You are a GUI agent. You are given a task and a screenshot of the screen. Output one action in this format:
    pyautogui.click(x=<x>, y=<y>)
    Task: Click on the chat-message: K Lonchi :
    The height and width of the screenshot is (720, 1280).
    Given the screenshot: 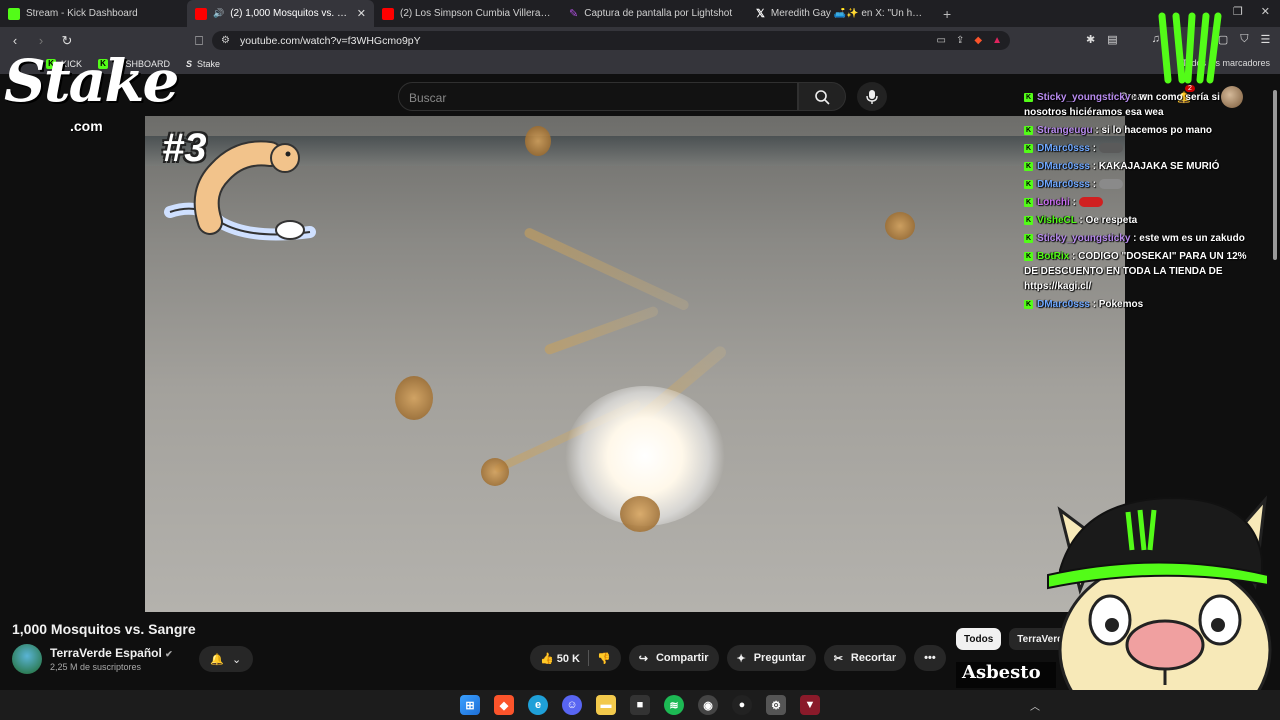 What is the action you would take?
    pyautogui.click(x=1139, y=202)
    